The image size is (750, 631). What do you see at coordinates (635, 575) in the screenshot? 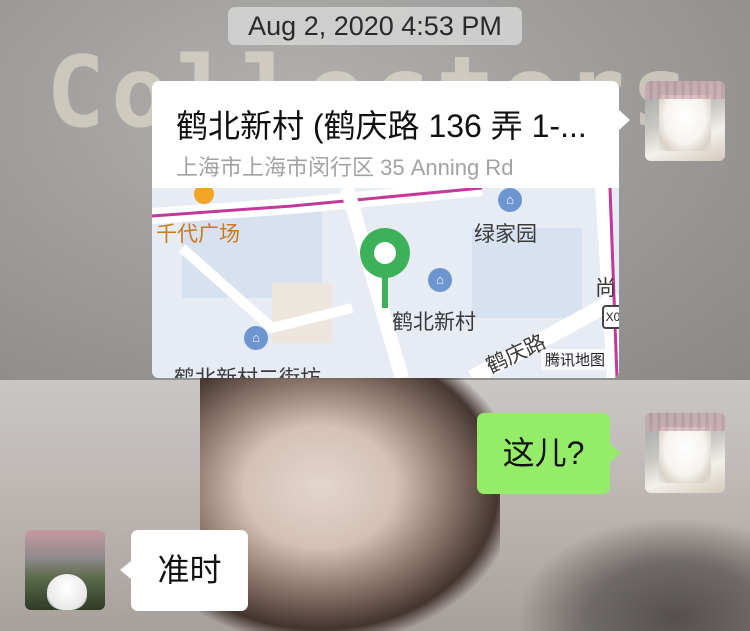
I see `background-coat` at bounding box center [635, 575].